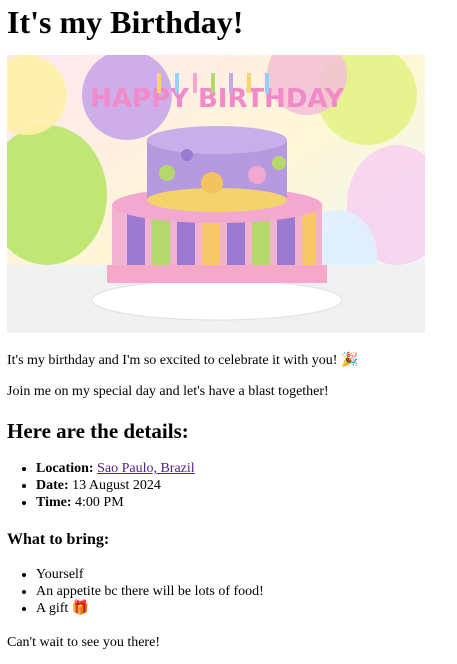 The image size is (457, 664). I want to click on details-heading: Here are the details:, so click(98, 431).